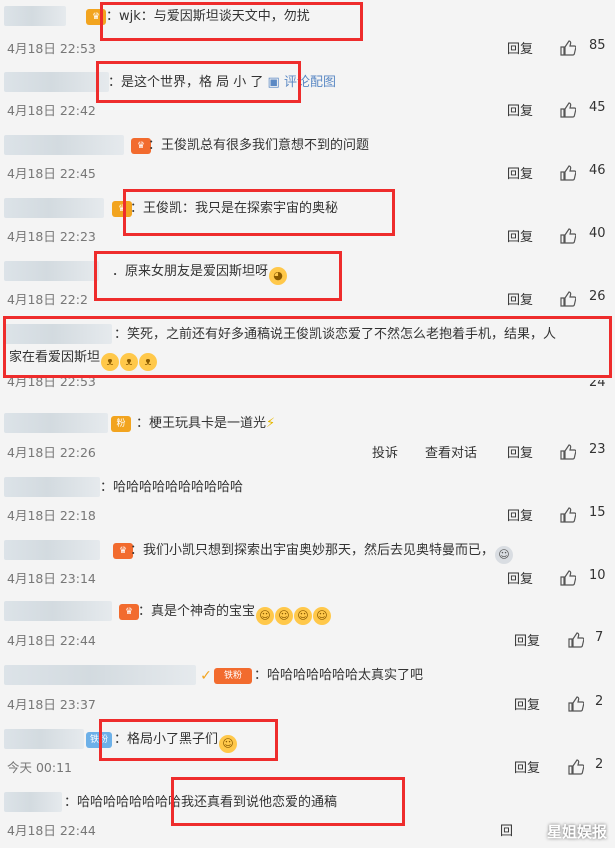  Describe the element at coordinates (206, 676) in the screenshot. I see `check-badge-icon: ✓` at that location.